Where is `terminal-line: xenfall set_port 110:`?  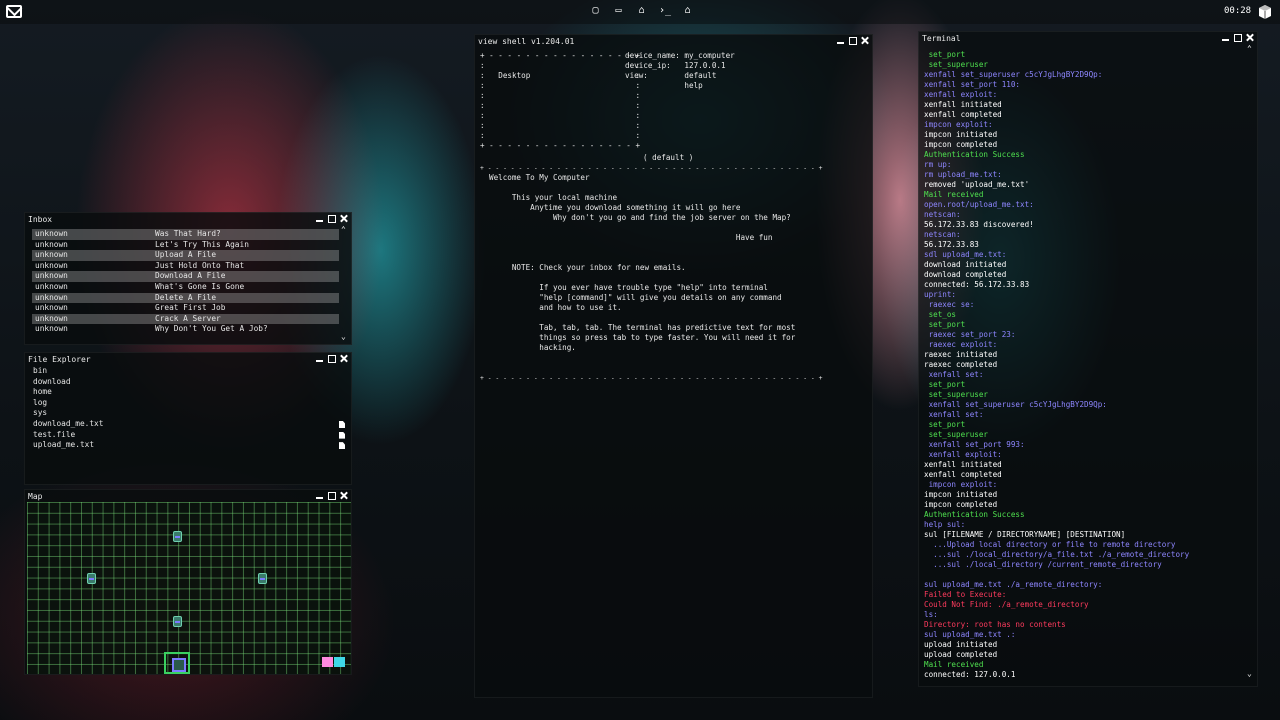 terminal-line: xenfall set_port 110: is located at coordinates (972, 84).